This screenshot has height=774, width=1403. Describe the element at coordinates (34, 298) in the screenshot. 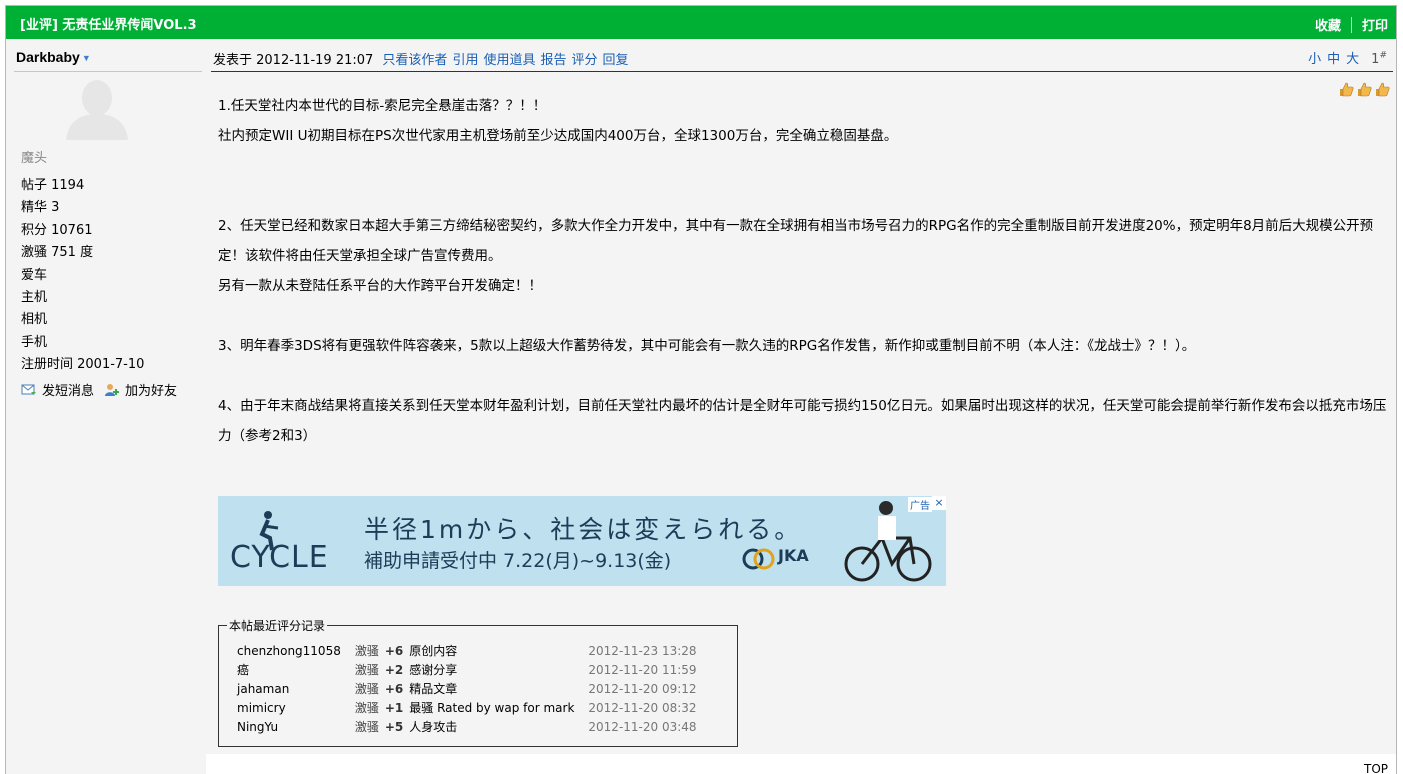

I see `stat-console: 主机` at that location.